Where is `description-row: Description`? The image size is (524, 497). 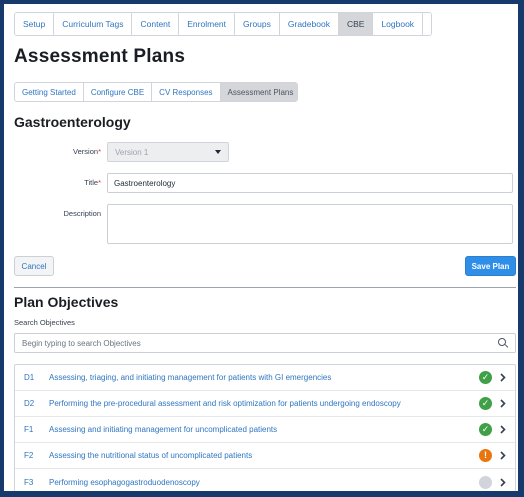
description-row: Description is located at coordinates (265, 224).